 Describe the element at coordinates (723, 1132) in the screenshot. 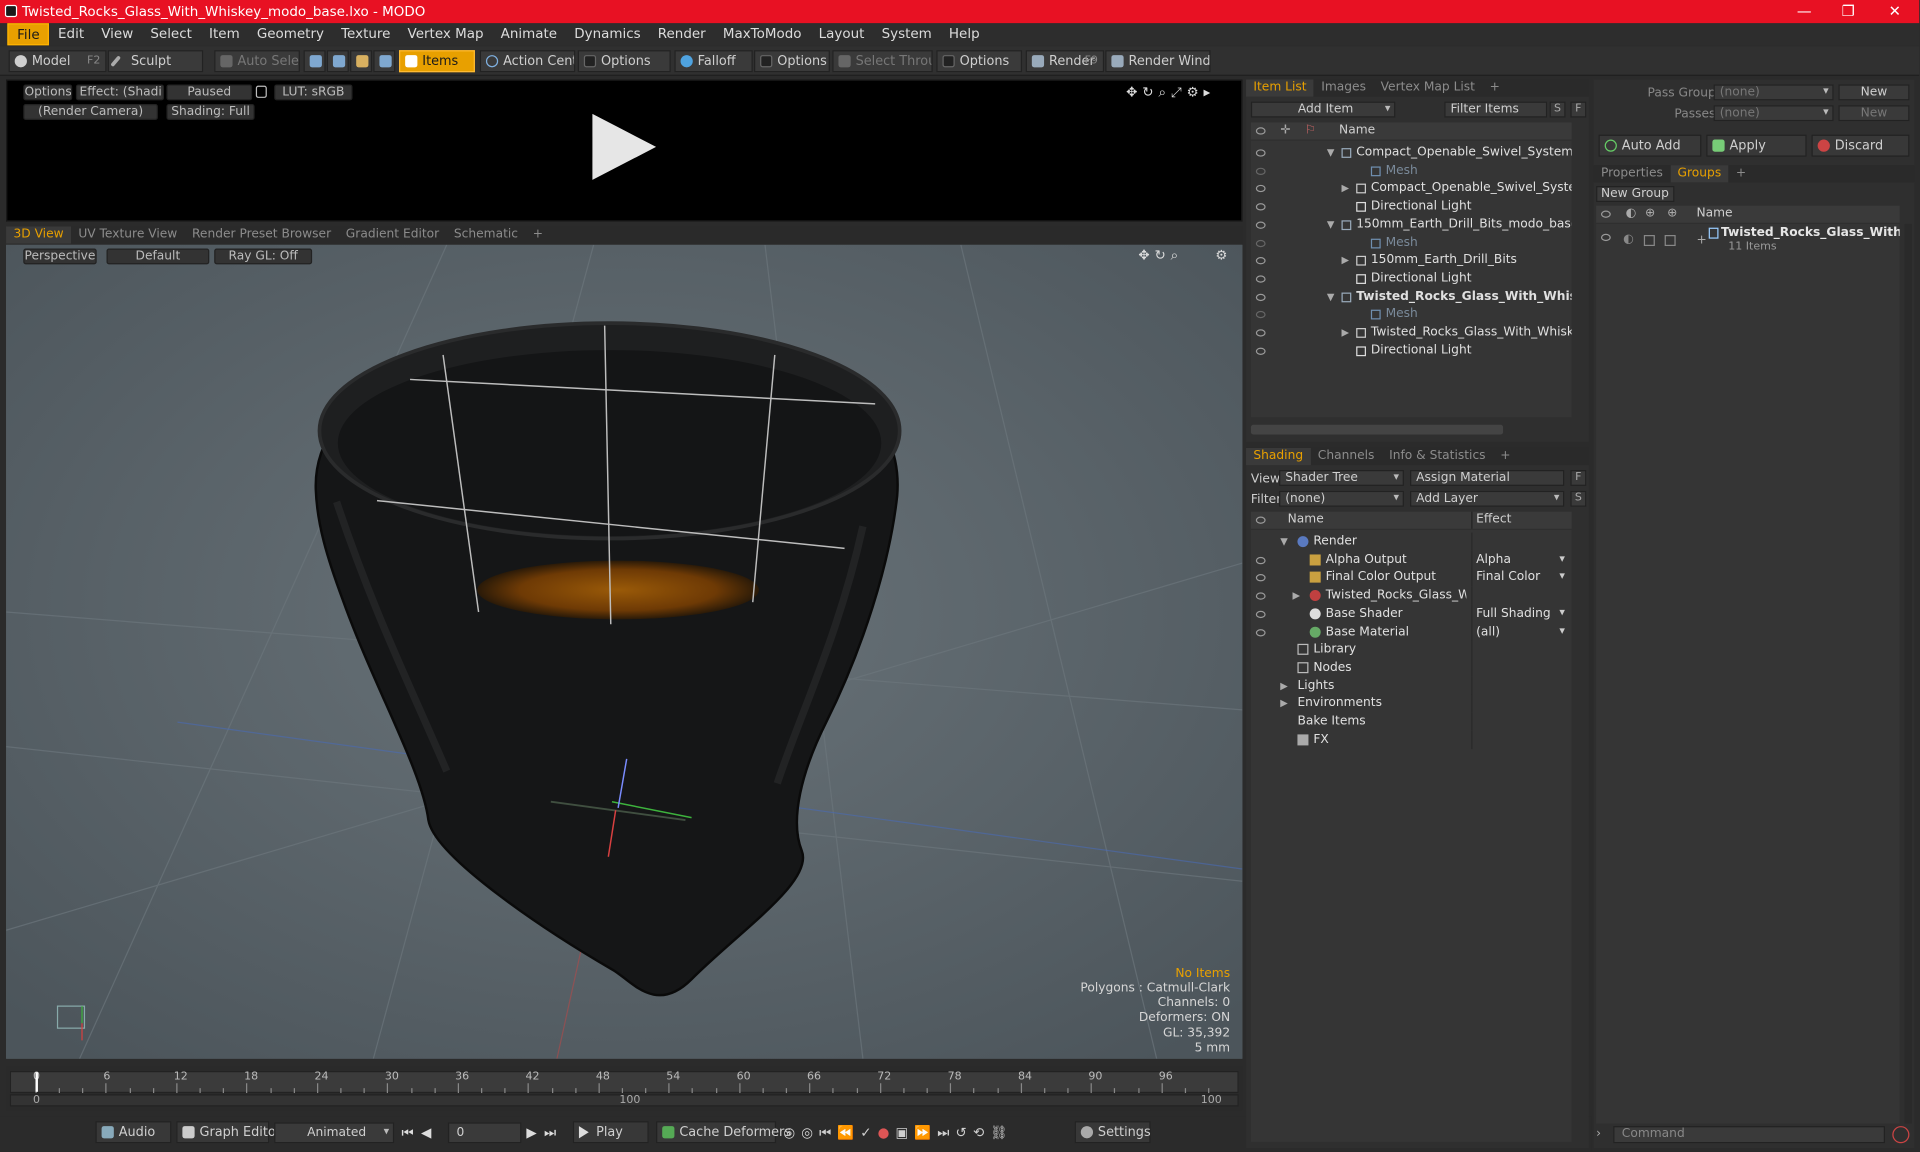

I see `cache-deformers-button: Cache Deformers` at that location.